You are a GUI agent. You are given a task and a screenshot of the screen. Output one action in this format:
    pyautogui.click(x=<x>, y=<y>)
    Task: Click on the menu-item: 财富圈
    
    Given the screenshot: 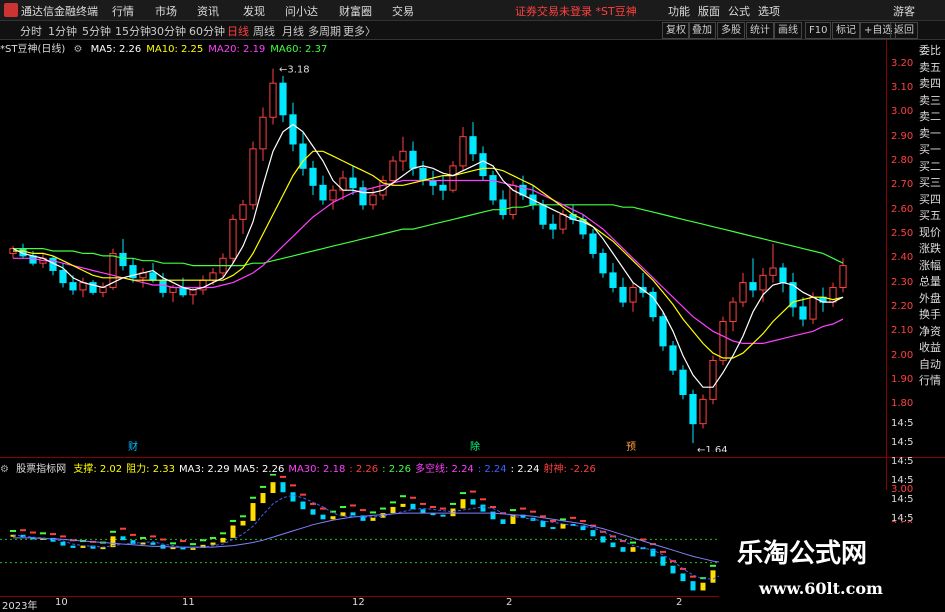 What is the action you would take?
    pyautogui.click(x=355, y=11)
    